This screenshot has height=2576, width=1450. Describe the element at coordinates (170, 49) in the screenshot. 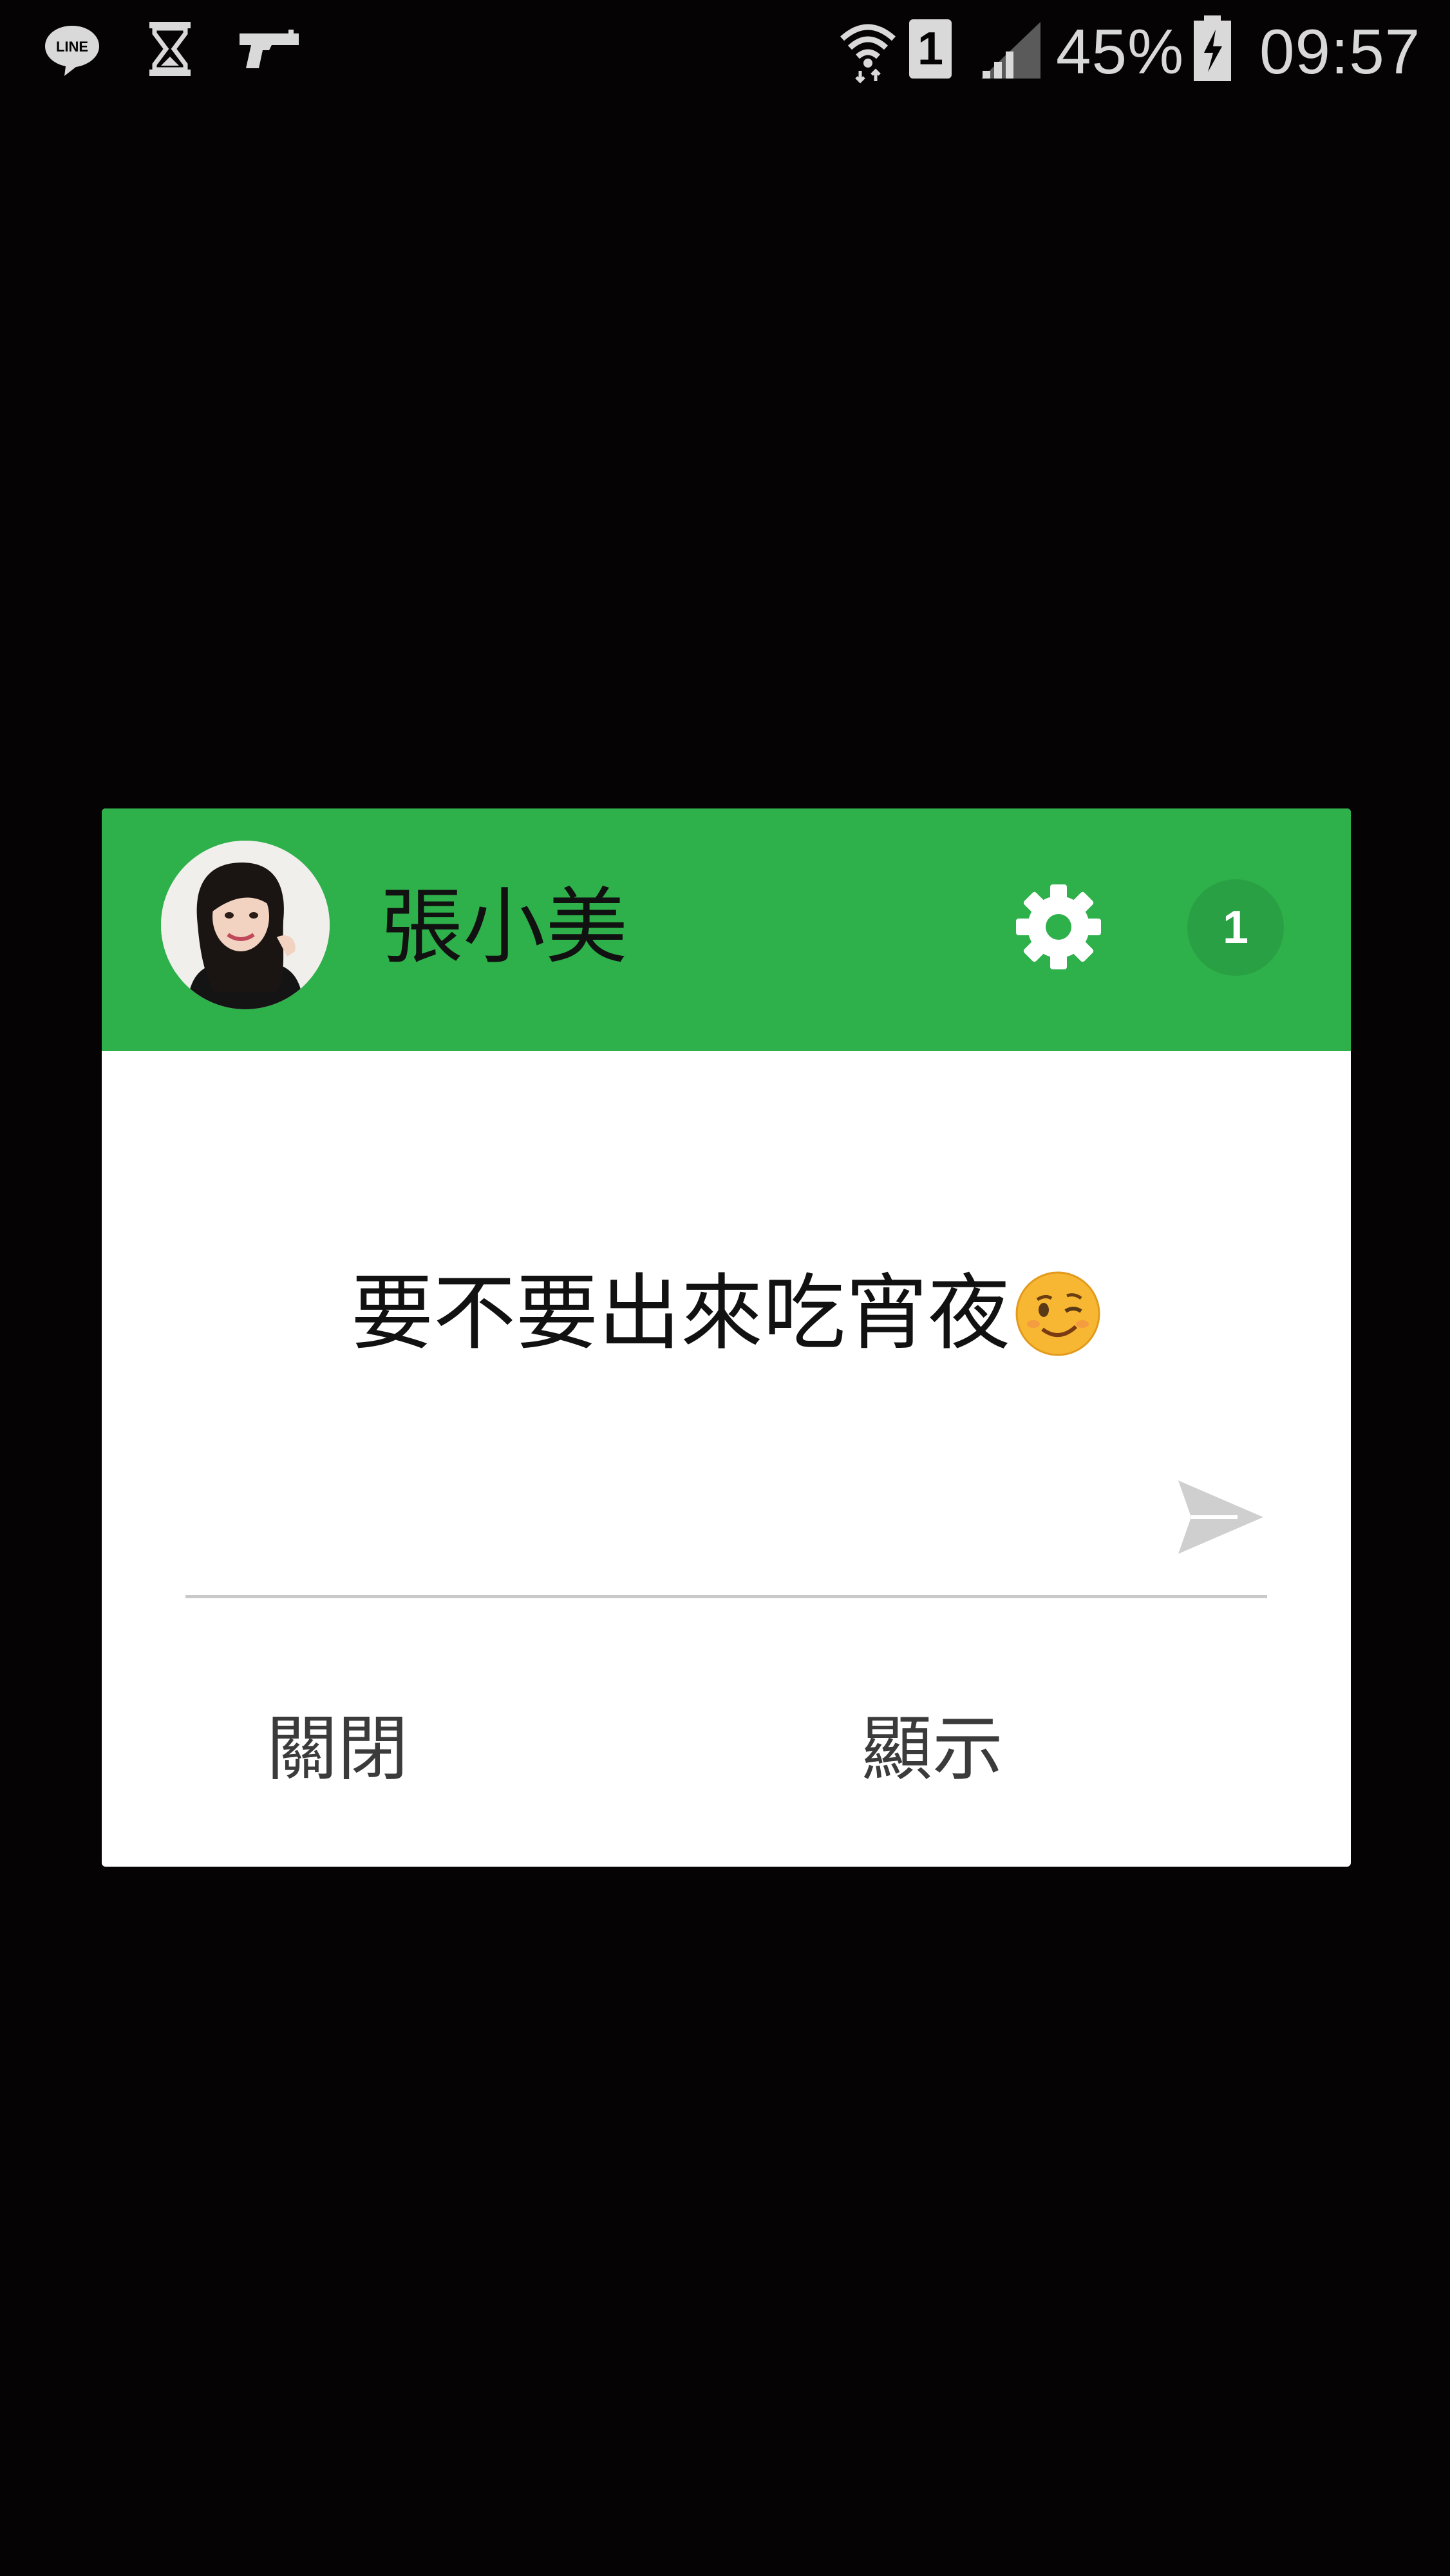

I see `hourglass-icon` at that location.